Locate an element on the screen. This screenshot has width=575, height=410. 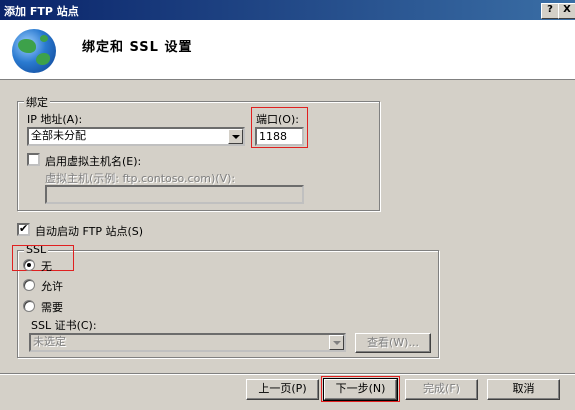
next-button: 下一步(N) is located at coordinates (360, 389).